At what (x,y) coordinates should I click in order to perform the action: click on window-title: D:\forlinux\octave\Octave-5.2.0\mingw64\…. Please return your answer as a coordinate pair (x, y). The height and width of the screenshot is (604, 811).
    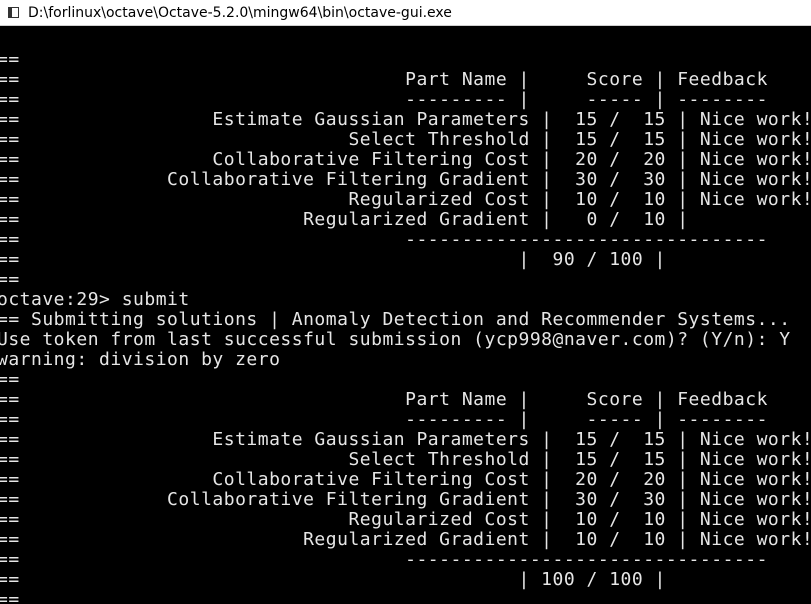
    Looking at the image, I should click on (240, 12).